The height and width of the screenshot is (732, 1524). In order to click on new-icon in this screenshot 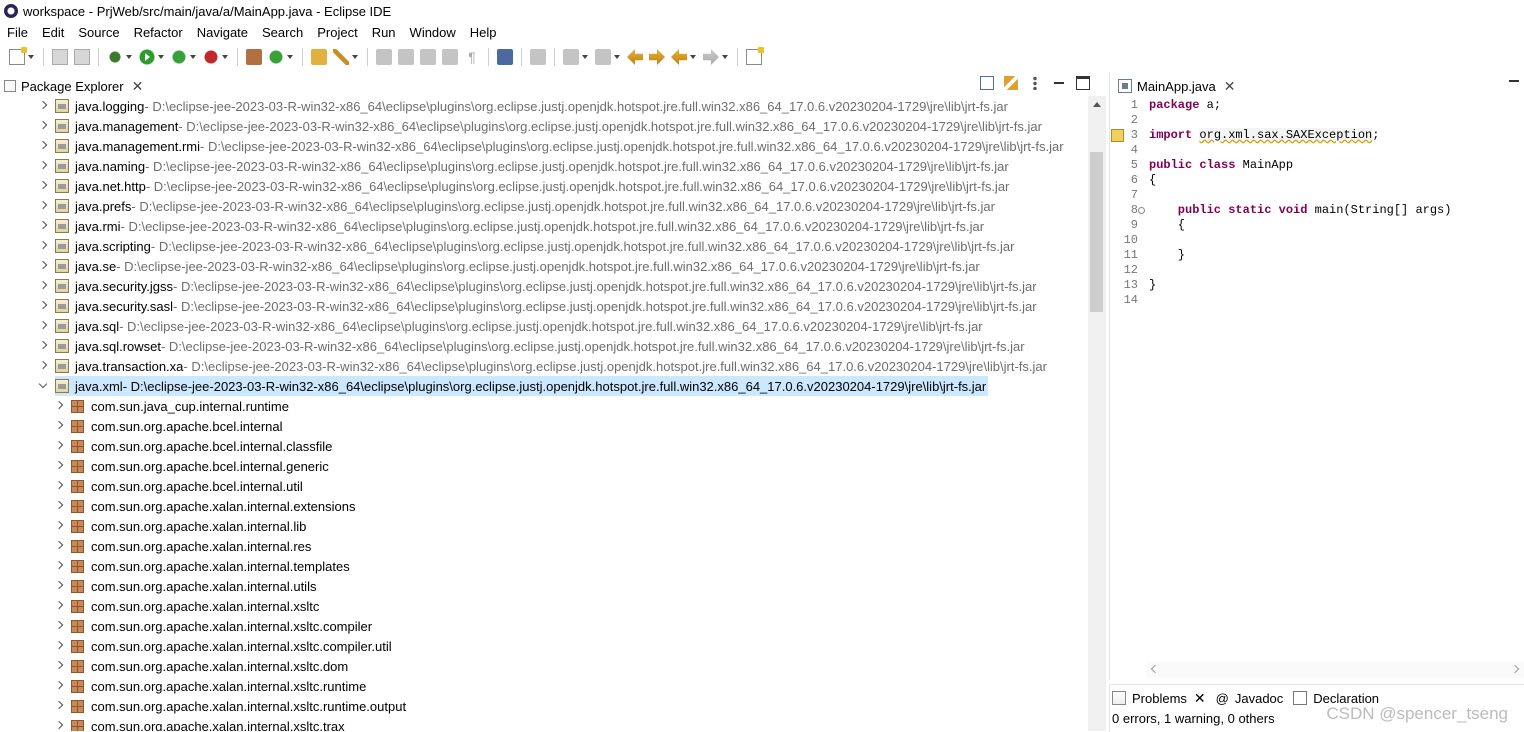, I will do `click(18, 56)`.